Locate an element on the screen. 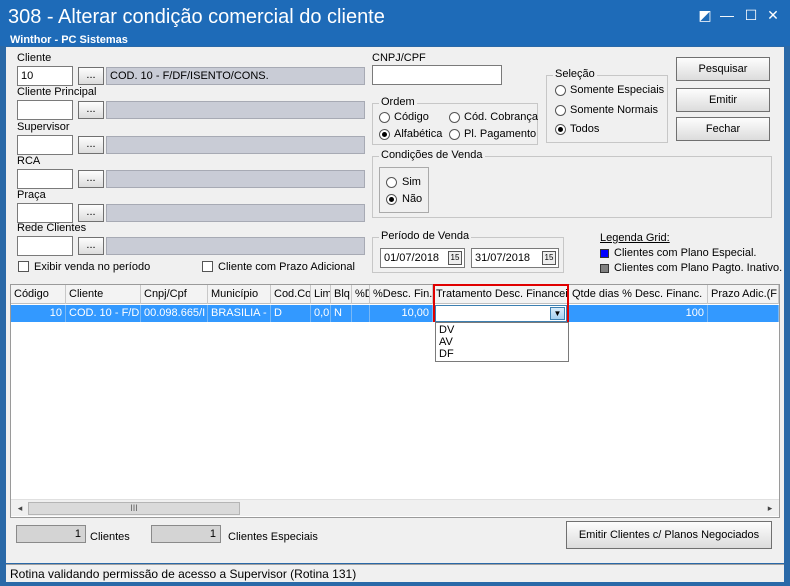 This screenshot has width=790, height=586. cell-municipio: BRASILIA - I is located at coordinates (239, 313).